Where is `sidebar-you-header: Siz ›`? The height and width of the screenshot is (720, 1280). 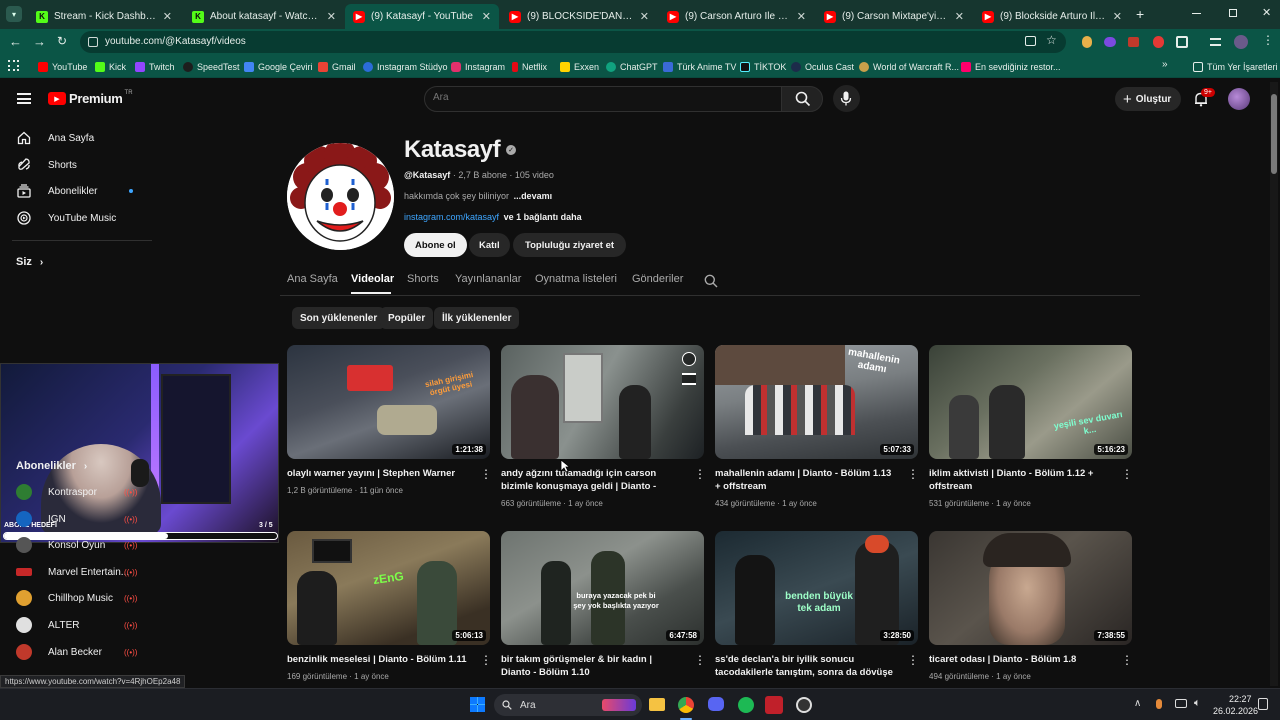
sidebar-you-header: Siz › is located at coordinates (29, 262).